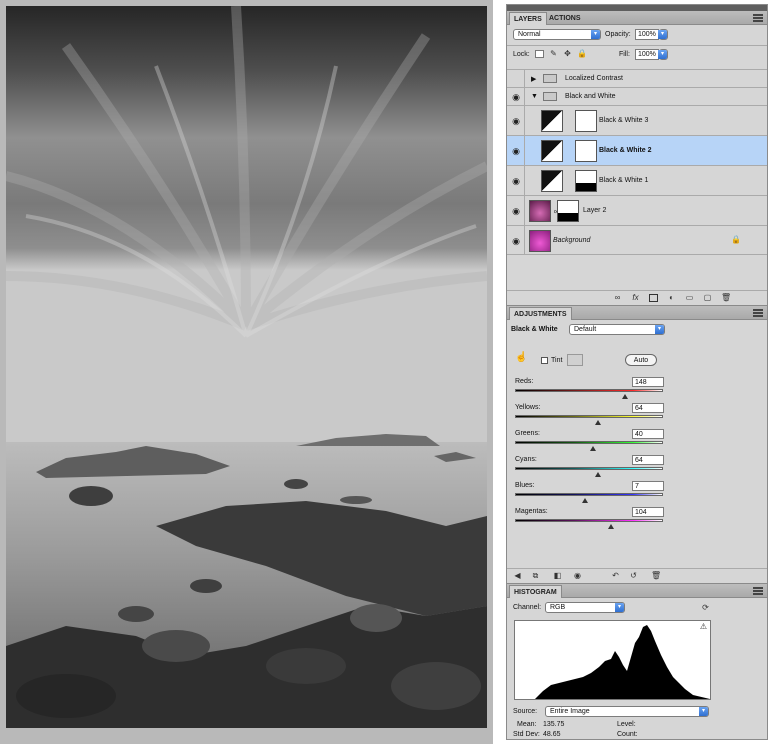 The width and height of the screenshot is (772, 744). What do you see at coordinates (637, 240) in the screenshot?
I see `layer-row-background: ◉ Background 🔒` at bounding box center [637, 240].